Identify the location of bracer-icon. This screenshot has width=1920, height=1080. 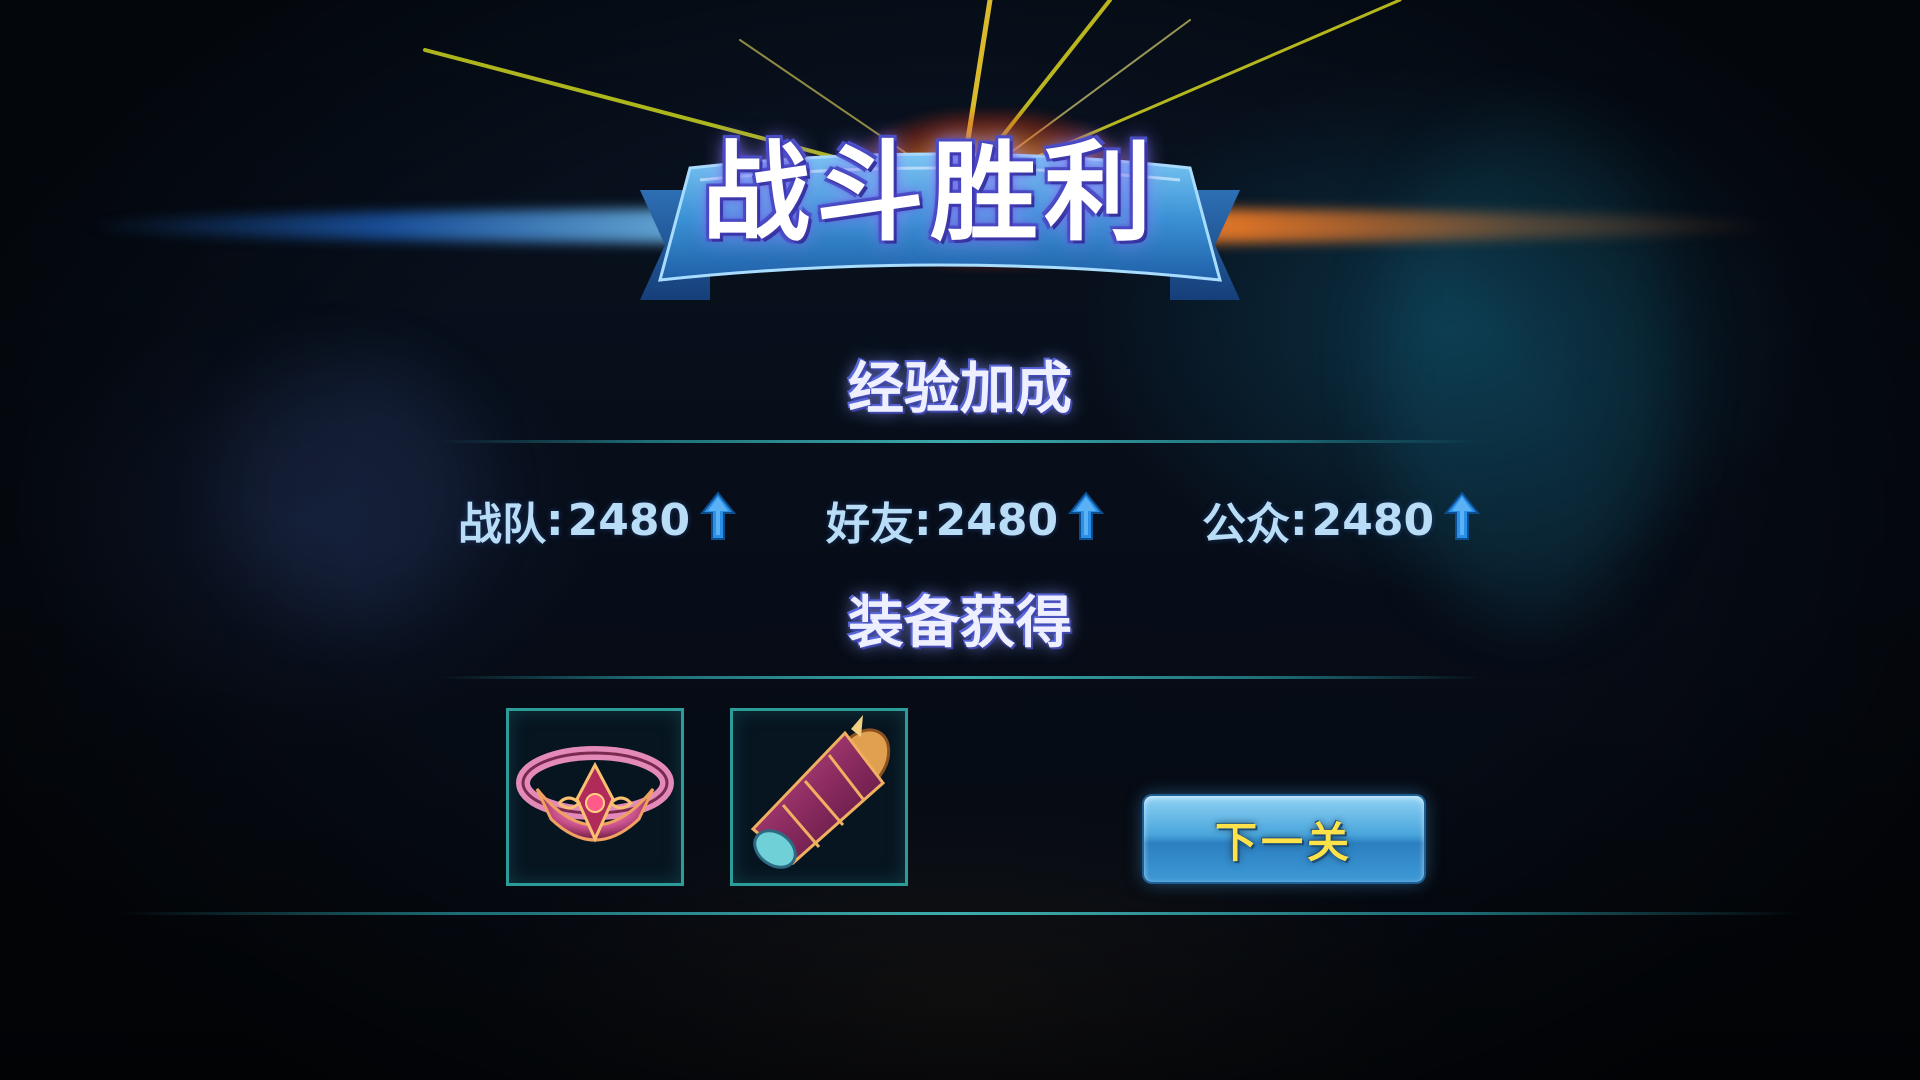
(820, 792).